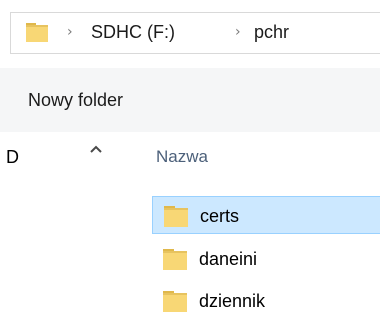 Image resolution: width=380 pixels, height=332 pixels. Describe the element at coordinates (266, 259) in the screenshot. I see `list-item: daneini` at that location.